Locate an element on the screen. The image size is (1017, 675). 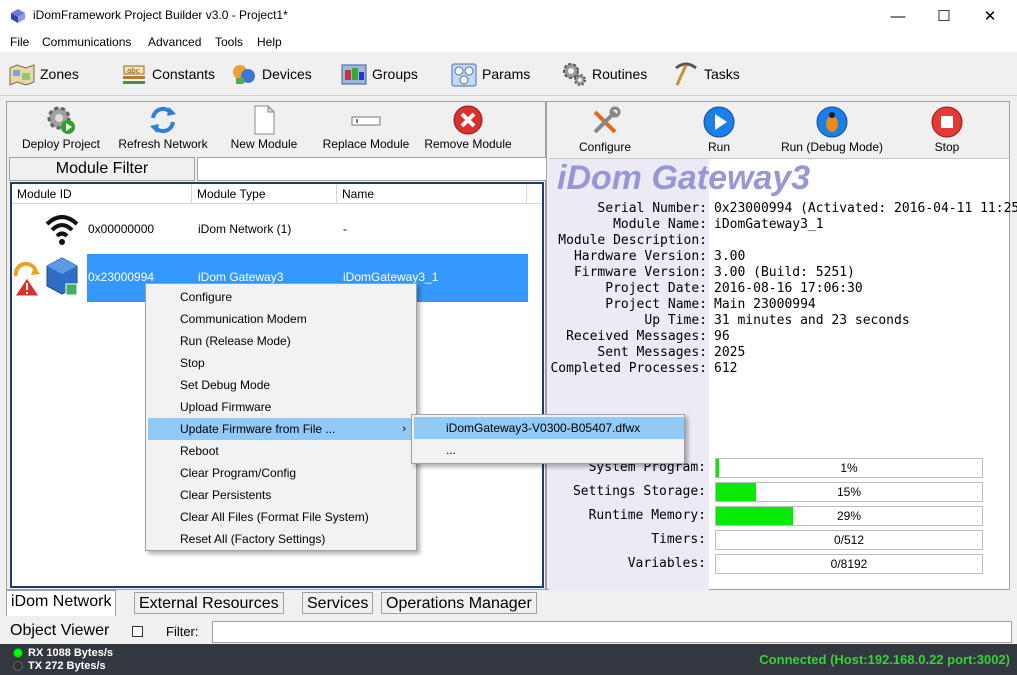
menu-item-set-debug-mode: Set Debug Mode is located at coordinates (281, 385).